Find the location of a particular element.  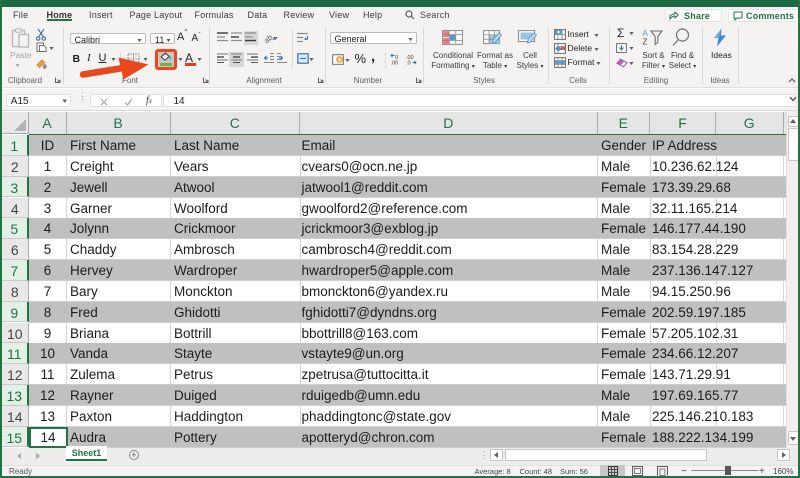

svg-text: .00 is located at coordinates (394, 63).